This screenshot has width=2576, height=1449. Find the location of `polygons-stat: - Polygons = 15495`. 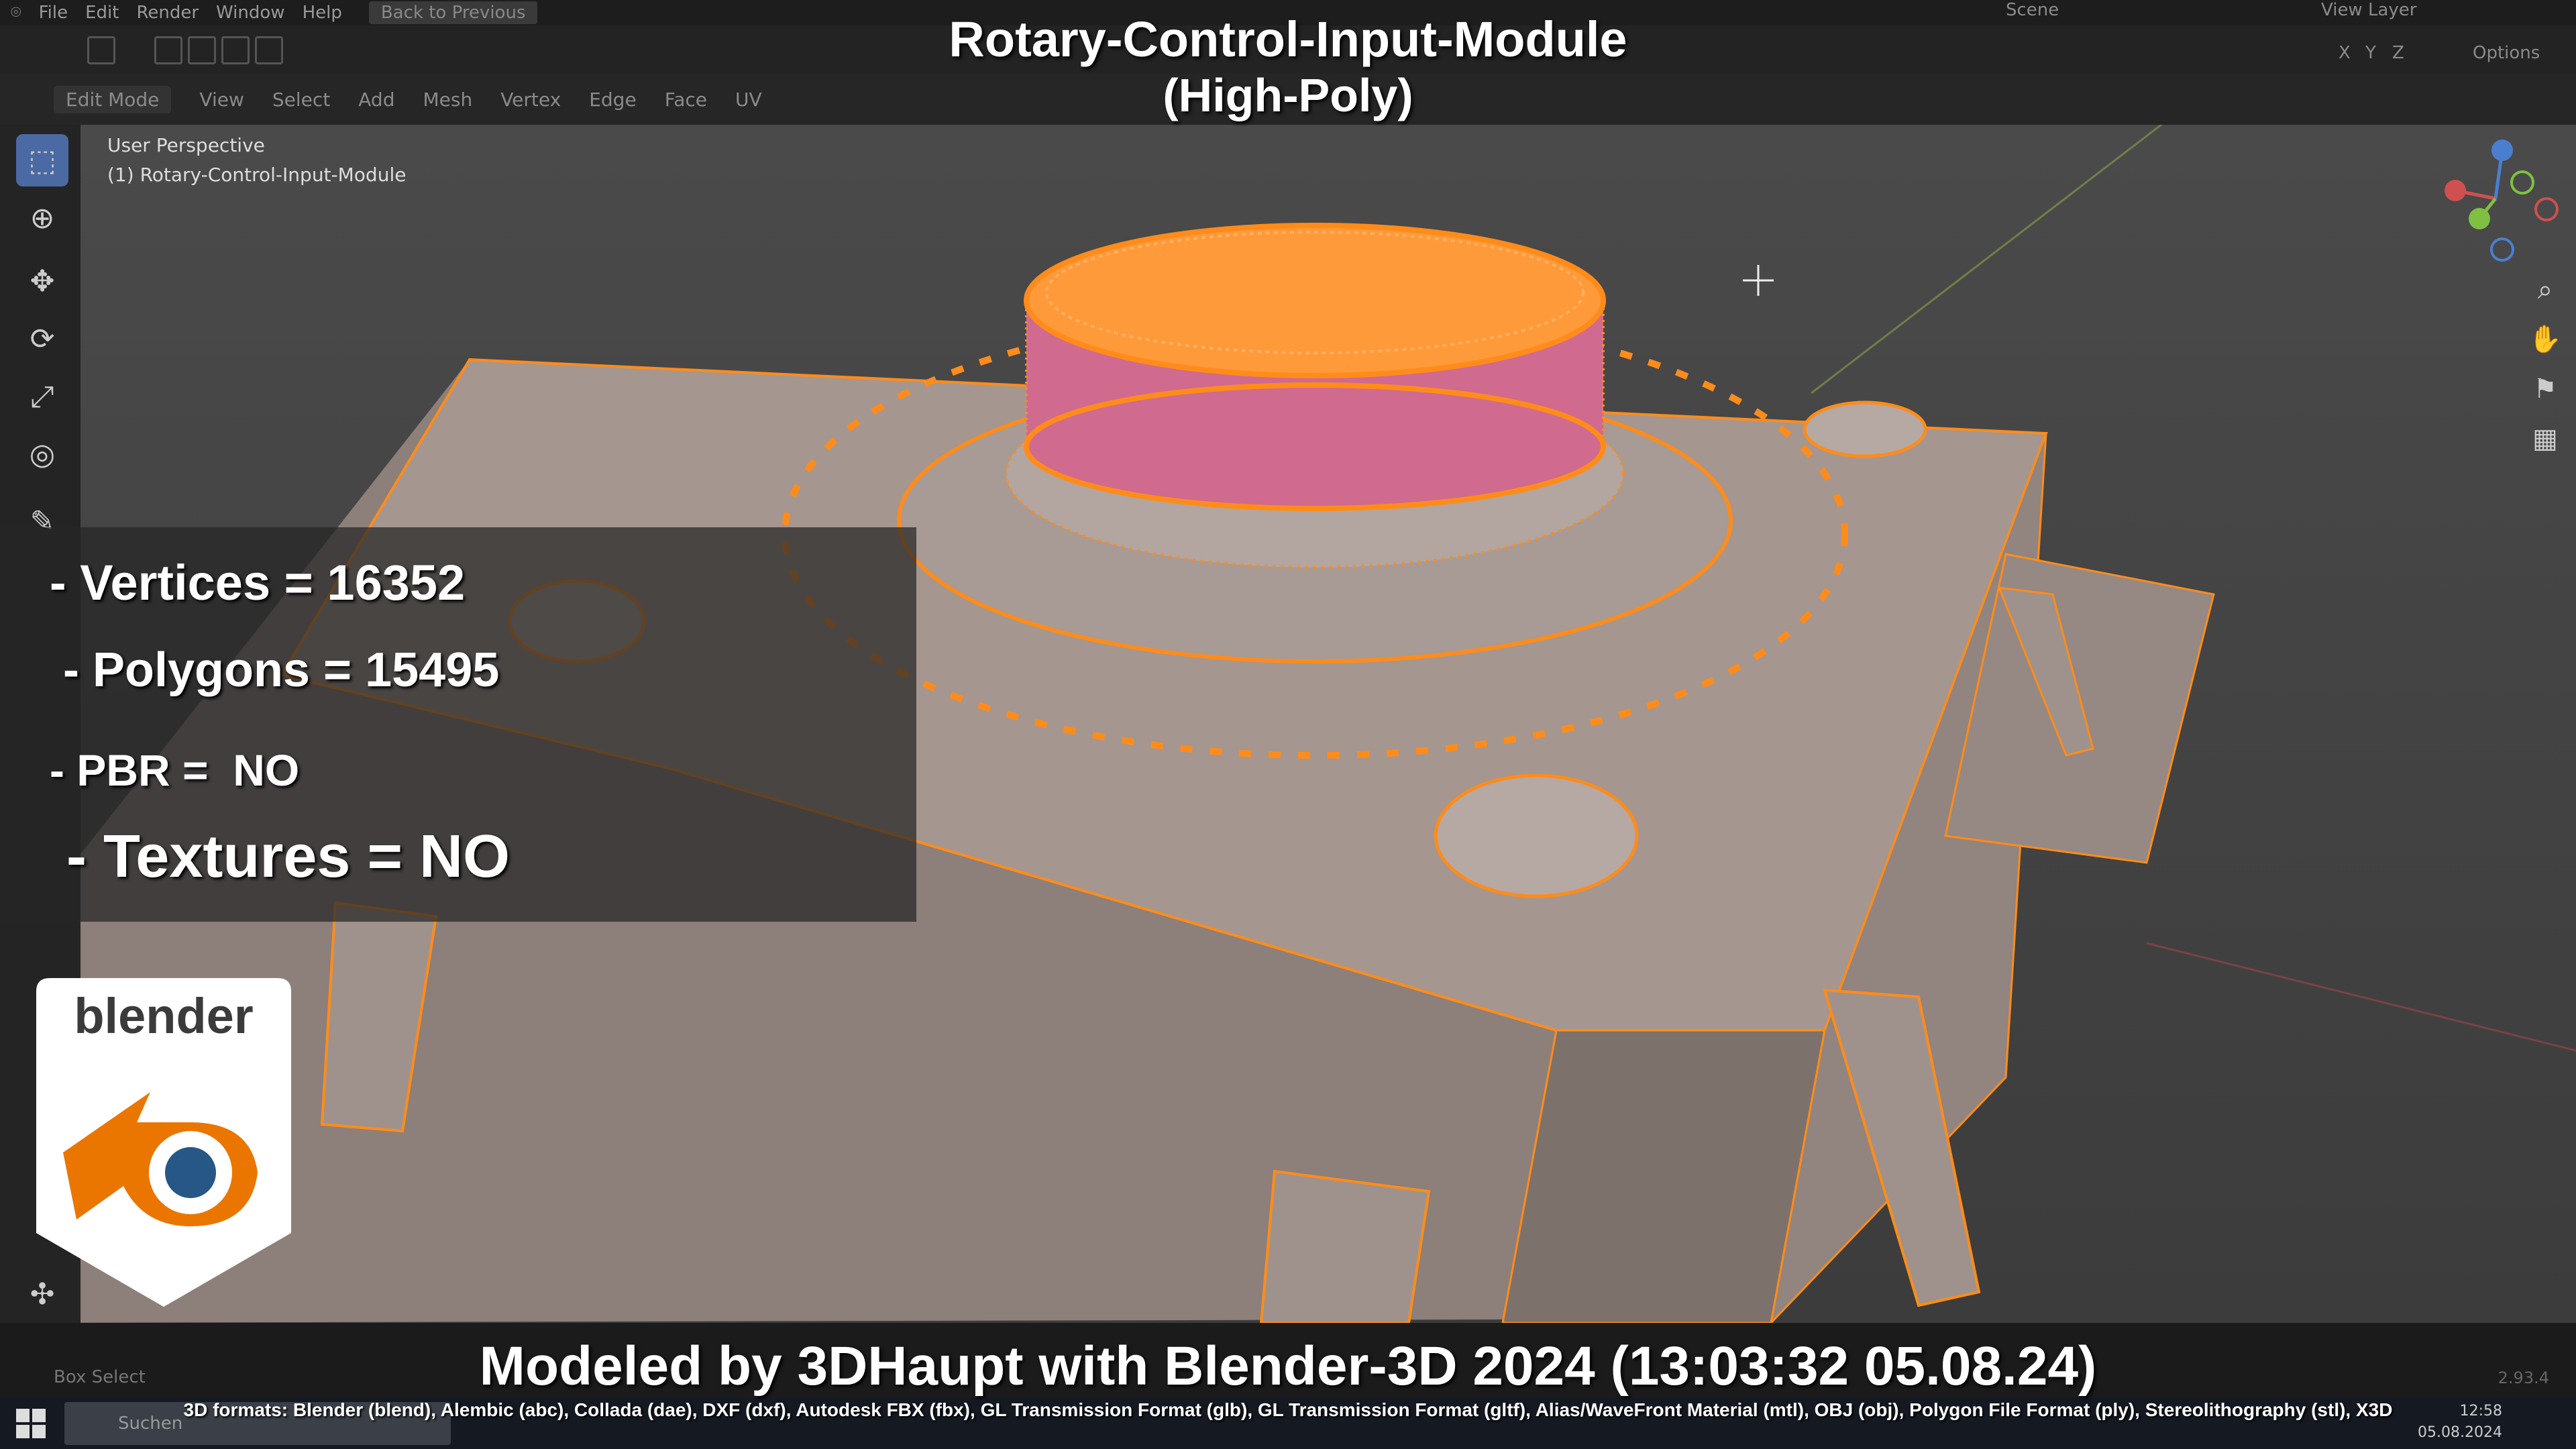

polygons-stat: - Polygons = 15495 is located at coordinates (275, 670).